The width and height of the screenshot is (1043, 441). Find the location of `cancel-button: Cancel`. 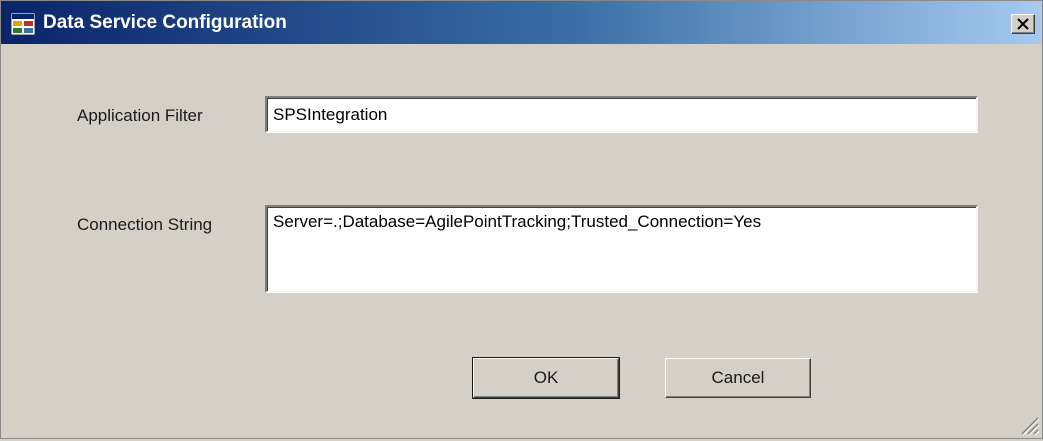

cancel-button: Cancel is located at coordinates (738, 378).